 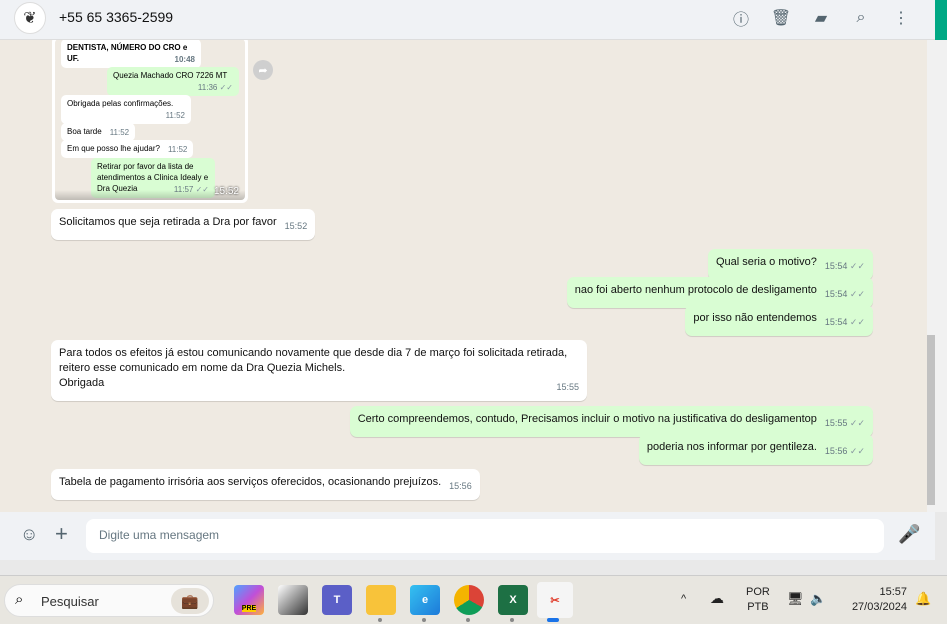 What do you see at coordinates (553, 620) in the screenshot?
I see `active-indicator` at bounding box center [553, 620].